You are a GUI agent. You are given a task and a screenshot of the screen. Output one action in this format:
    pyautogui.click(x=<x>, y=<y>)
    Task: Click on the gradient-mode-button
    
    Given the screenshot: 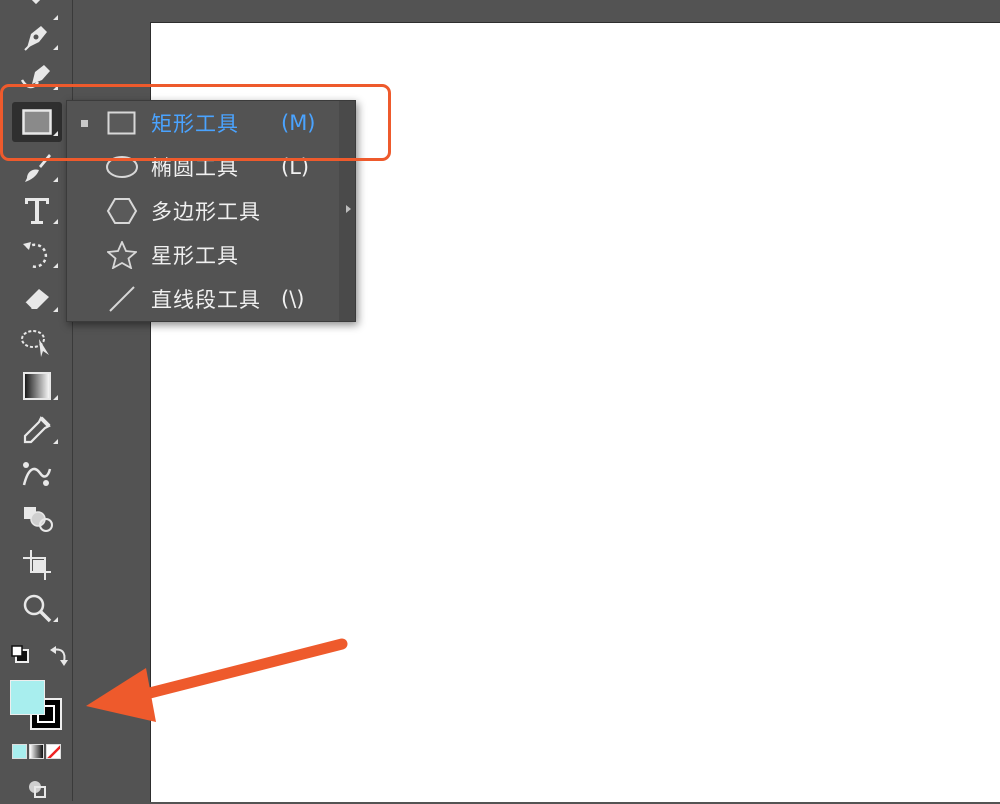 What is the action you would take?
    pyautogui.click(x=36, y=751)
    